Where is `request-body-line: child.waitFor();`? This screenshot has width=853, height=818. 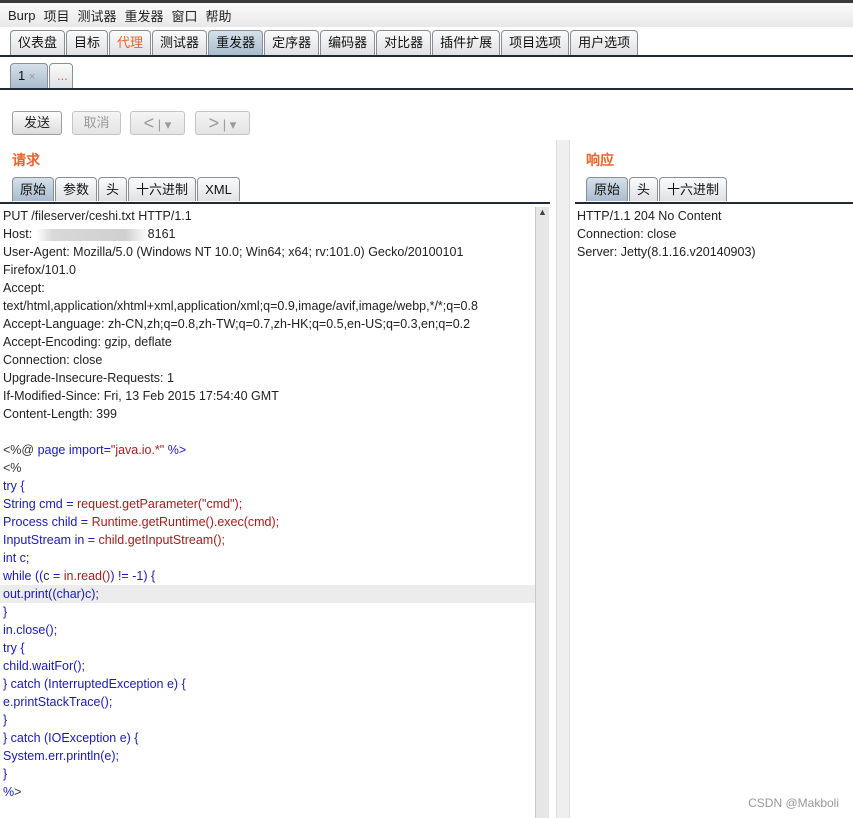 request-body-line: child.waitFor(); is located at coordinates (267, 666).